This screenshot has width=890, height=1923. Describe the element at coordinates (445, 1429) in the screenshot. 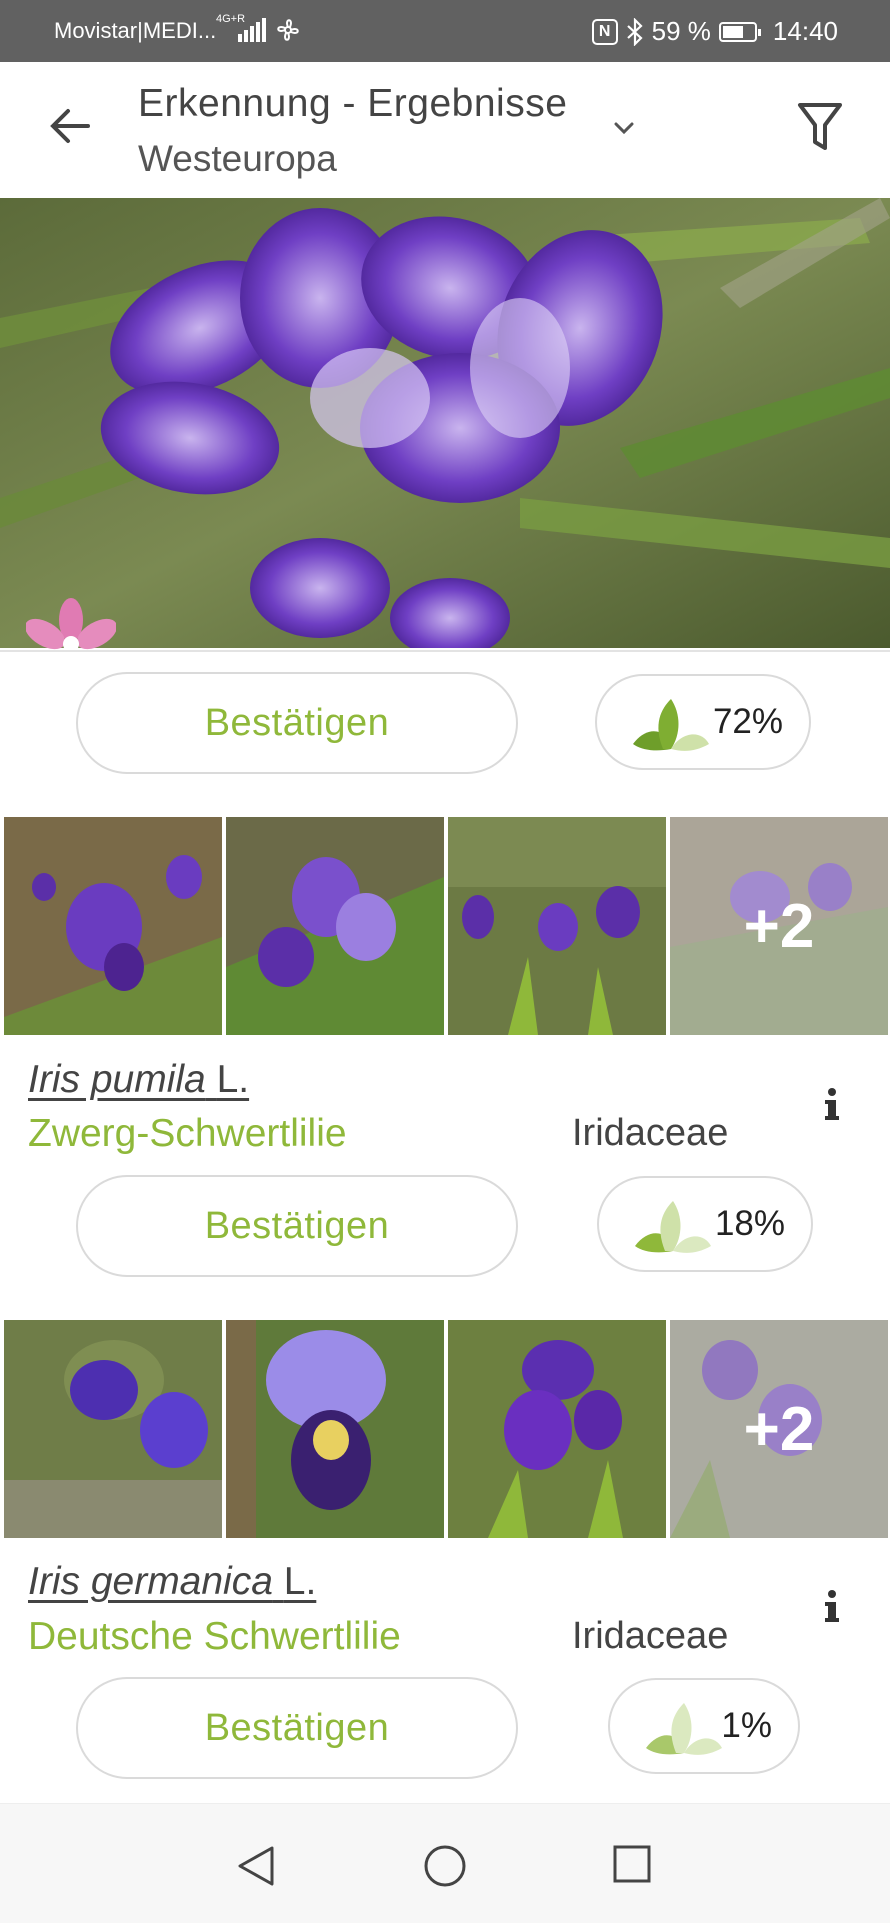

I see `photo-strip-2: +2` at that location.